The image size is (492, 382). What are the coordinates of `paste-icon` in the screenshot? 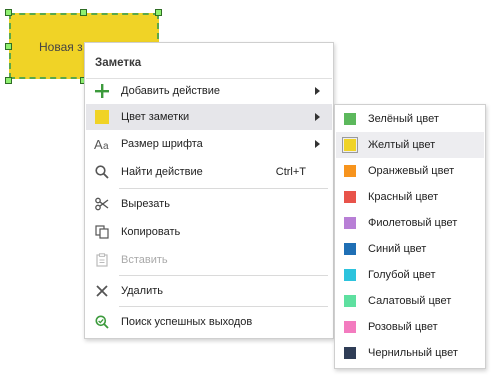 It's located at (102, 260).